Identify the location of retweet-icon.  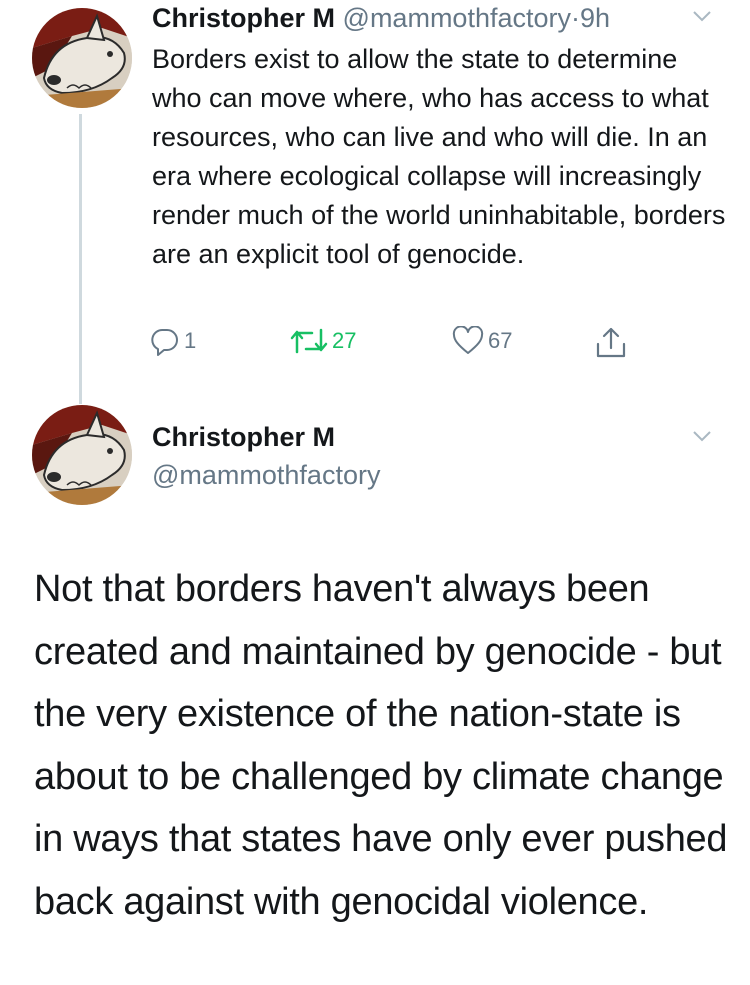
(309, 341).